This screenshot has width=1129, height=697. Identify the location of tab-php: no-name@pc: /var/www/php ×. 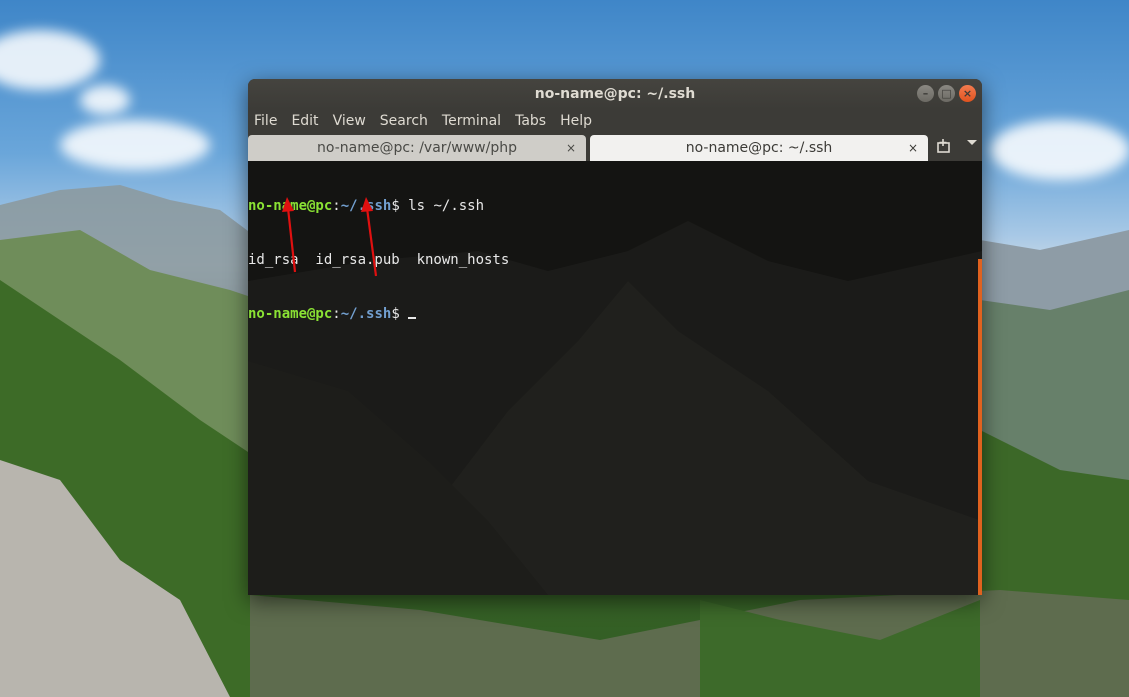
(417, 148).